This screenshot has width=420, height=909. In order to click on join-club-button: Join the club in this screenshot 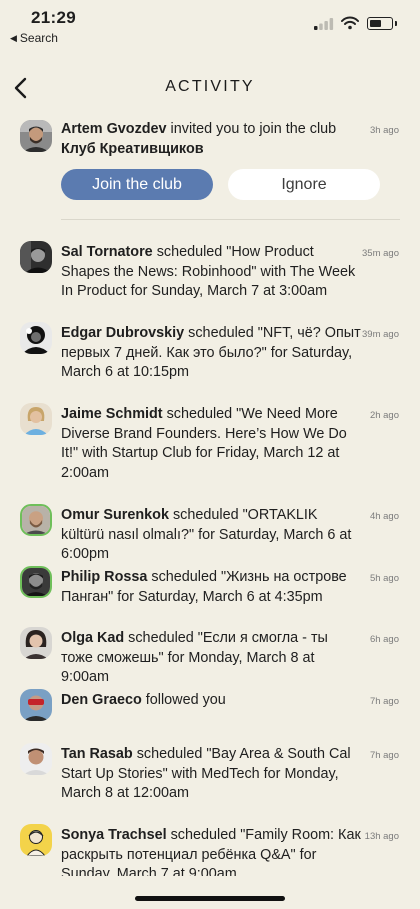, I will do `click(137, 184)`.